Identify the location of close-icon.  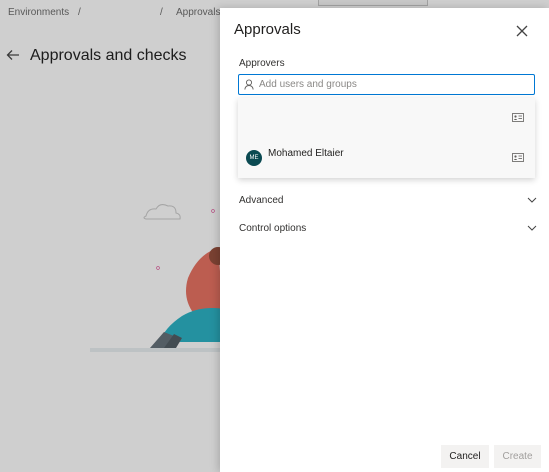
(522, 31).